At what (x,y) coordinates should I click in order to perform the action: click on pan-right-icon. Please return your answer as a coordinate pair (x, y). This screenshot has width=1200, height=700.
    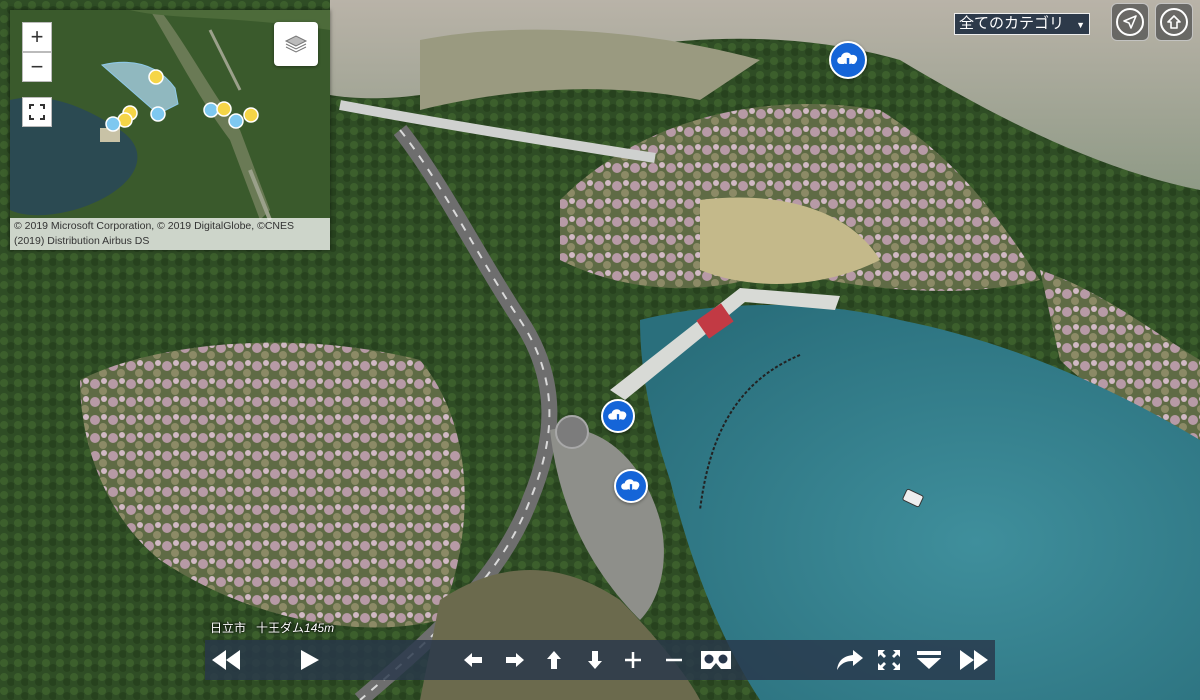
    Looking at the image, I should click on (515, 660).